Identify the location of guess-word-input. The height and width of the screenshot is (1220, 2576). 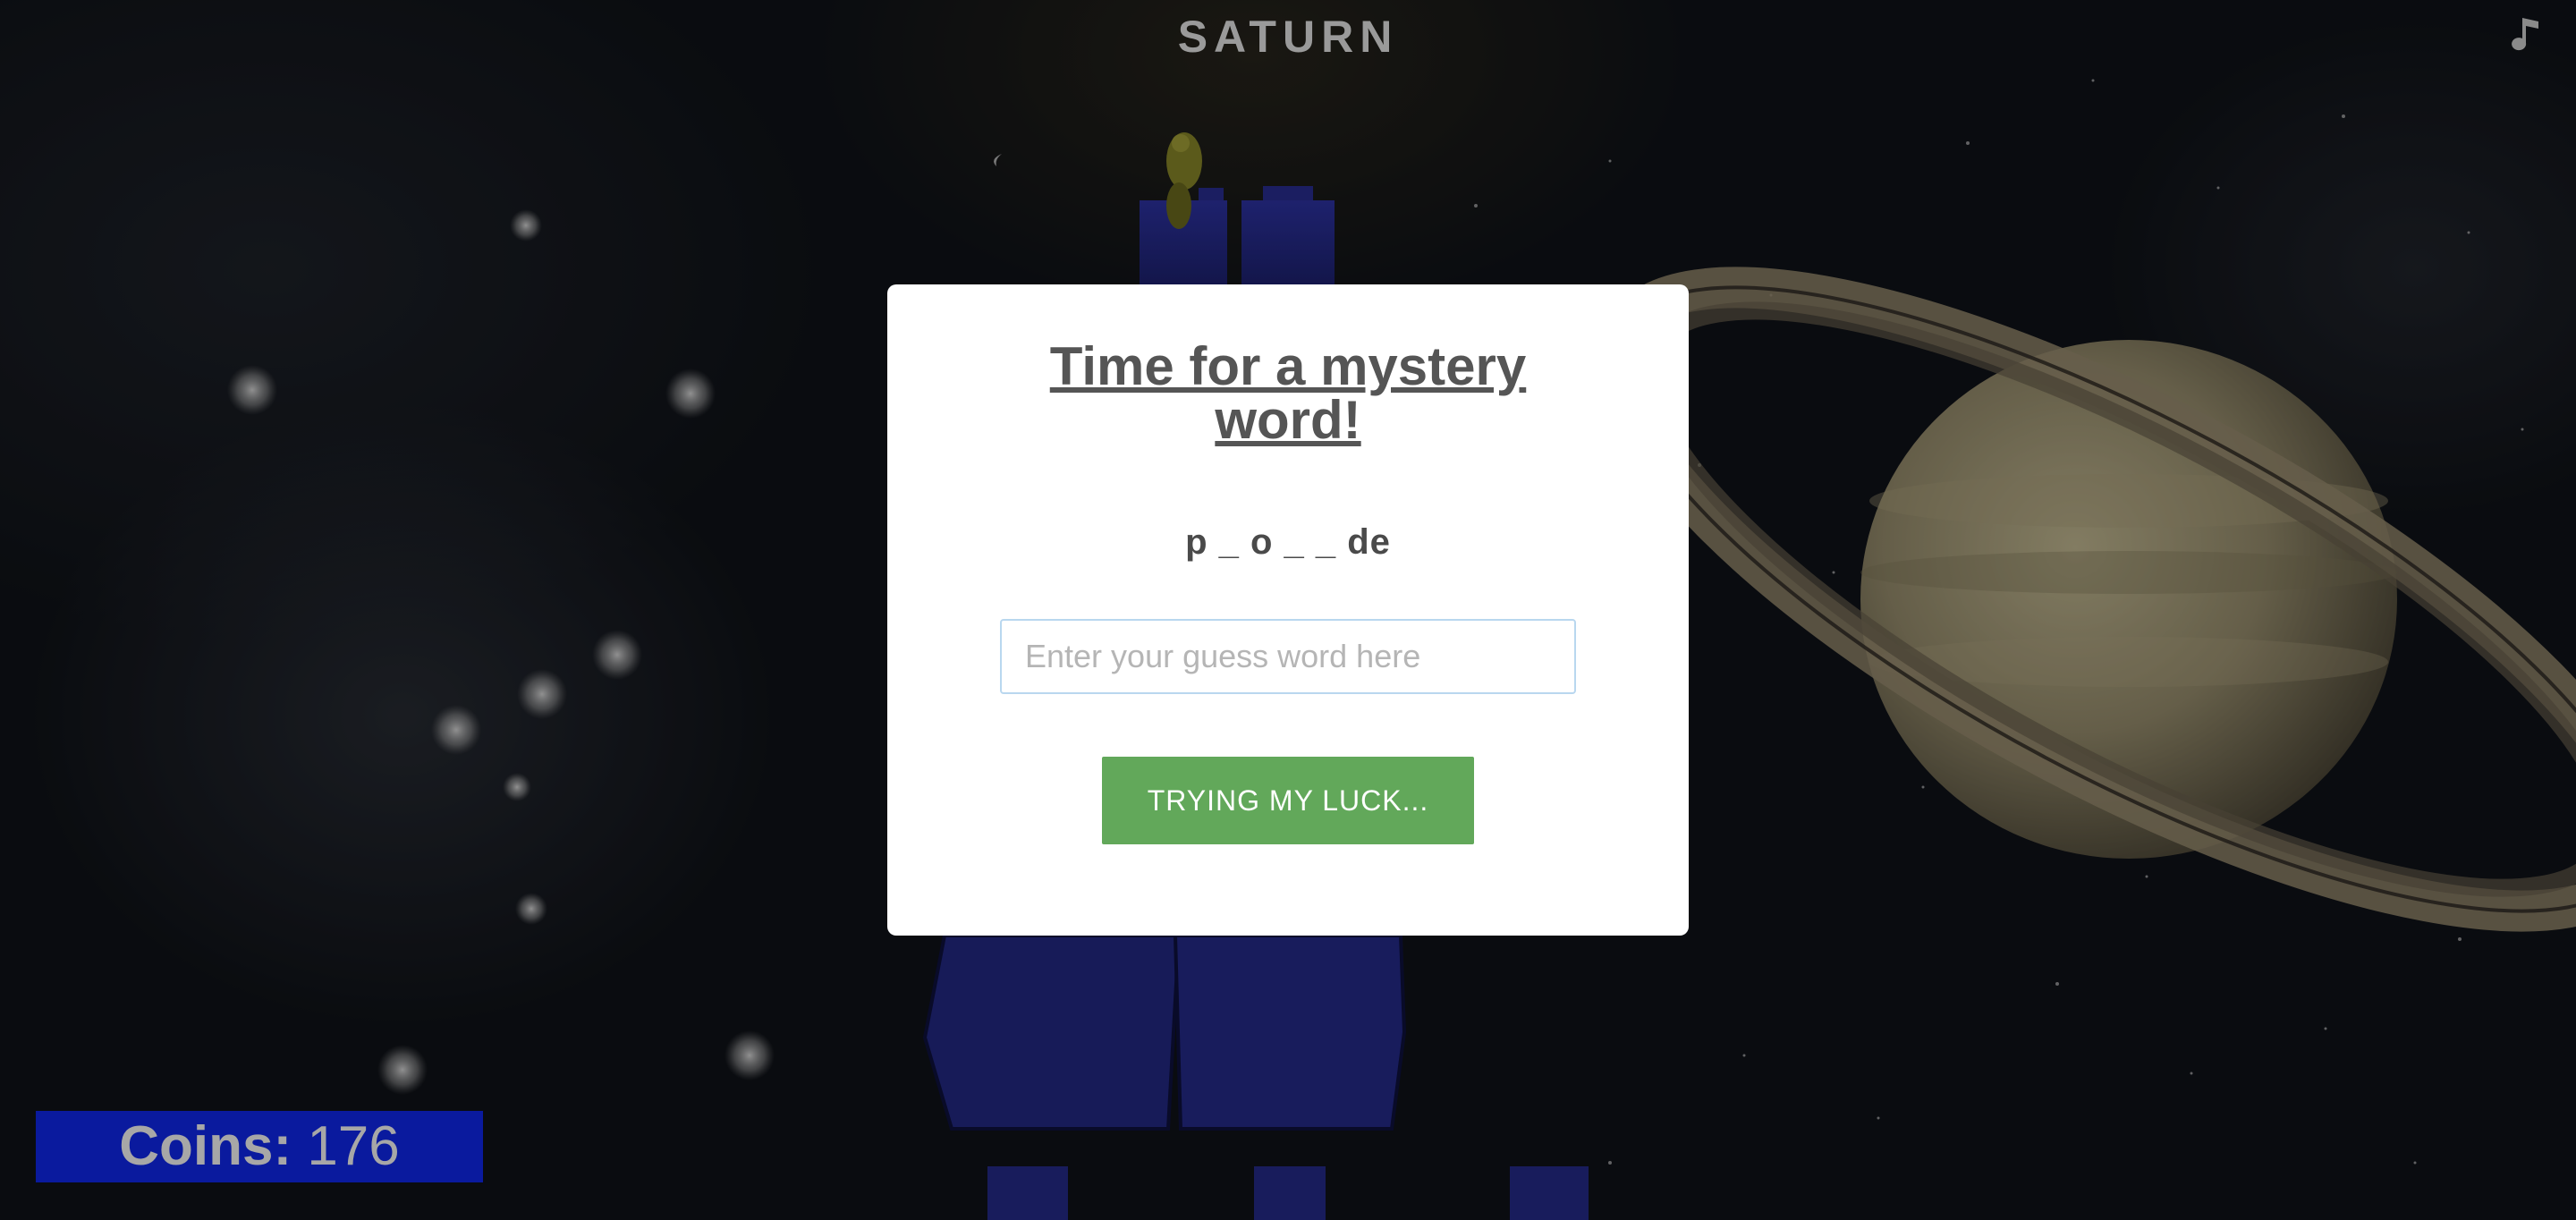
(1288, 657).